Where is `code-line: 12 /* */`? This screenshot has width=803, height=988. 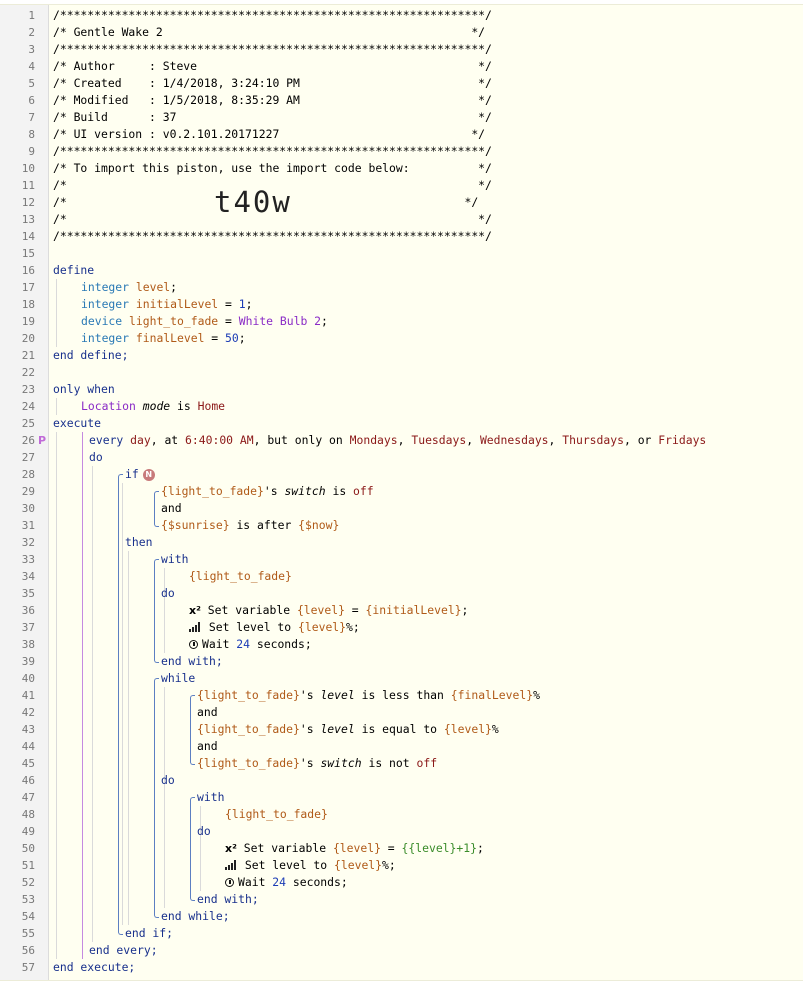 code-line: 12 /* */ is located at coordinates (401, 202).